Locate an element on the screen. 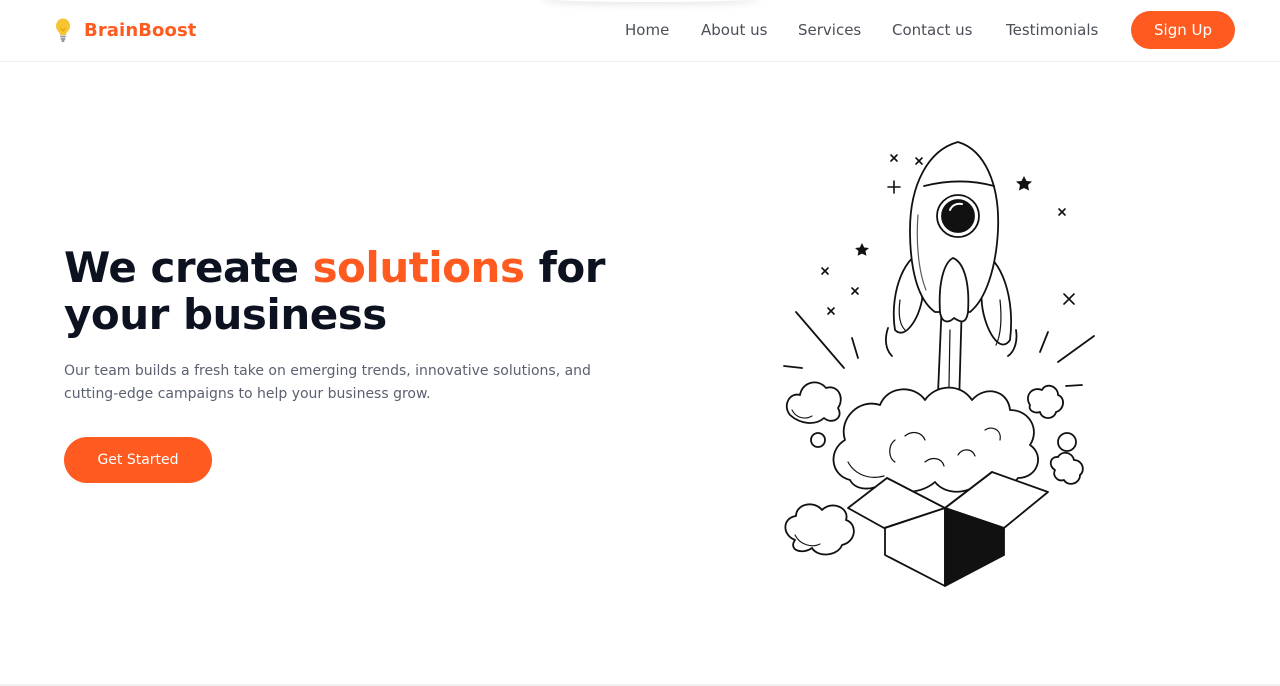 Image resolution: width=1280 pixels, height=686 pixels. nav-link-testimonials: Testimonials is located at coordinates (1052, 30).